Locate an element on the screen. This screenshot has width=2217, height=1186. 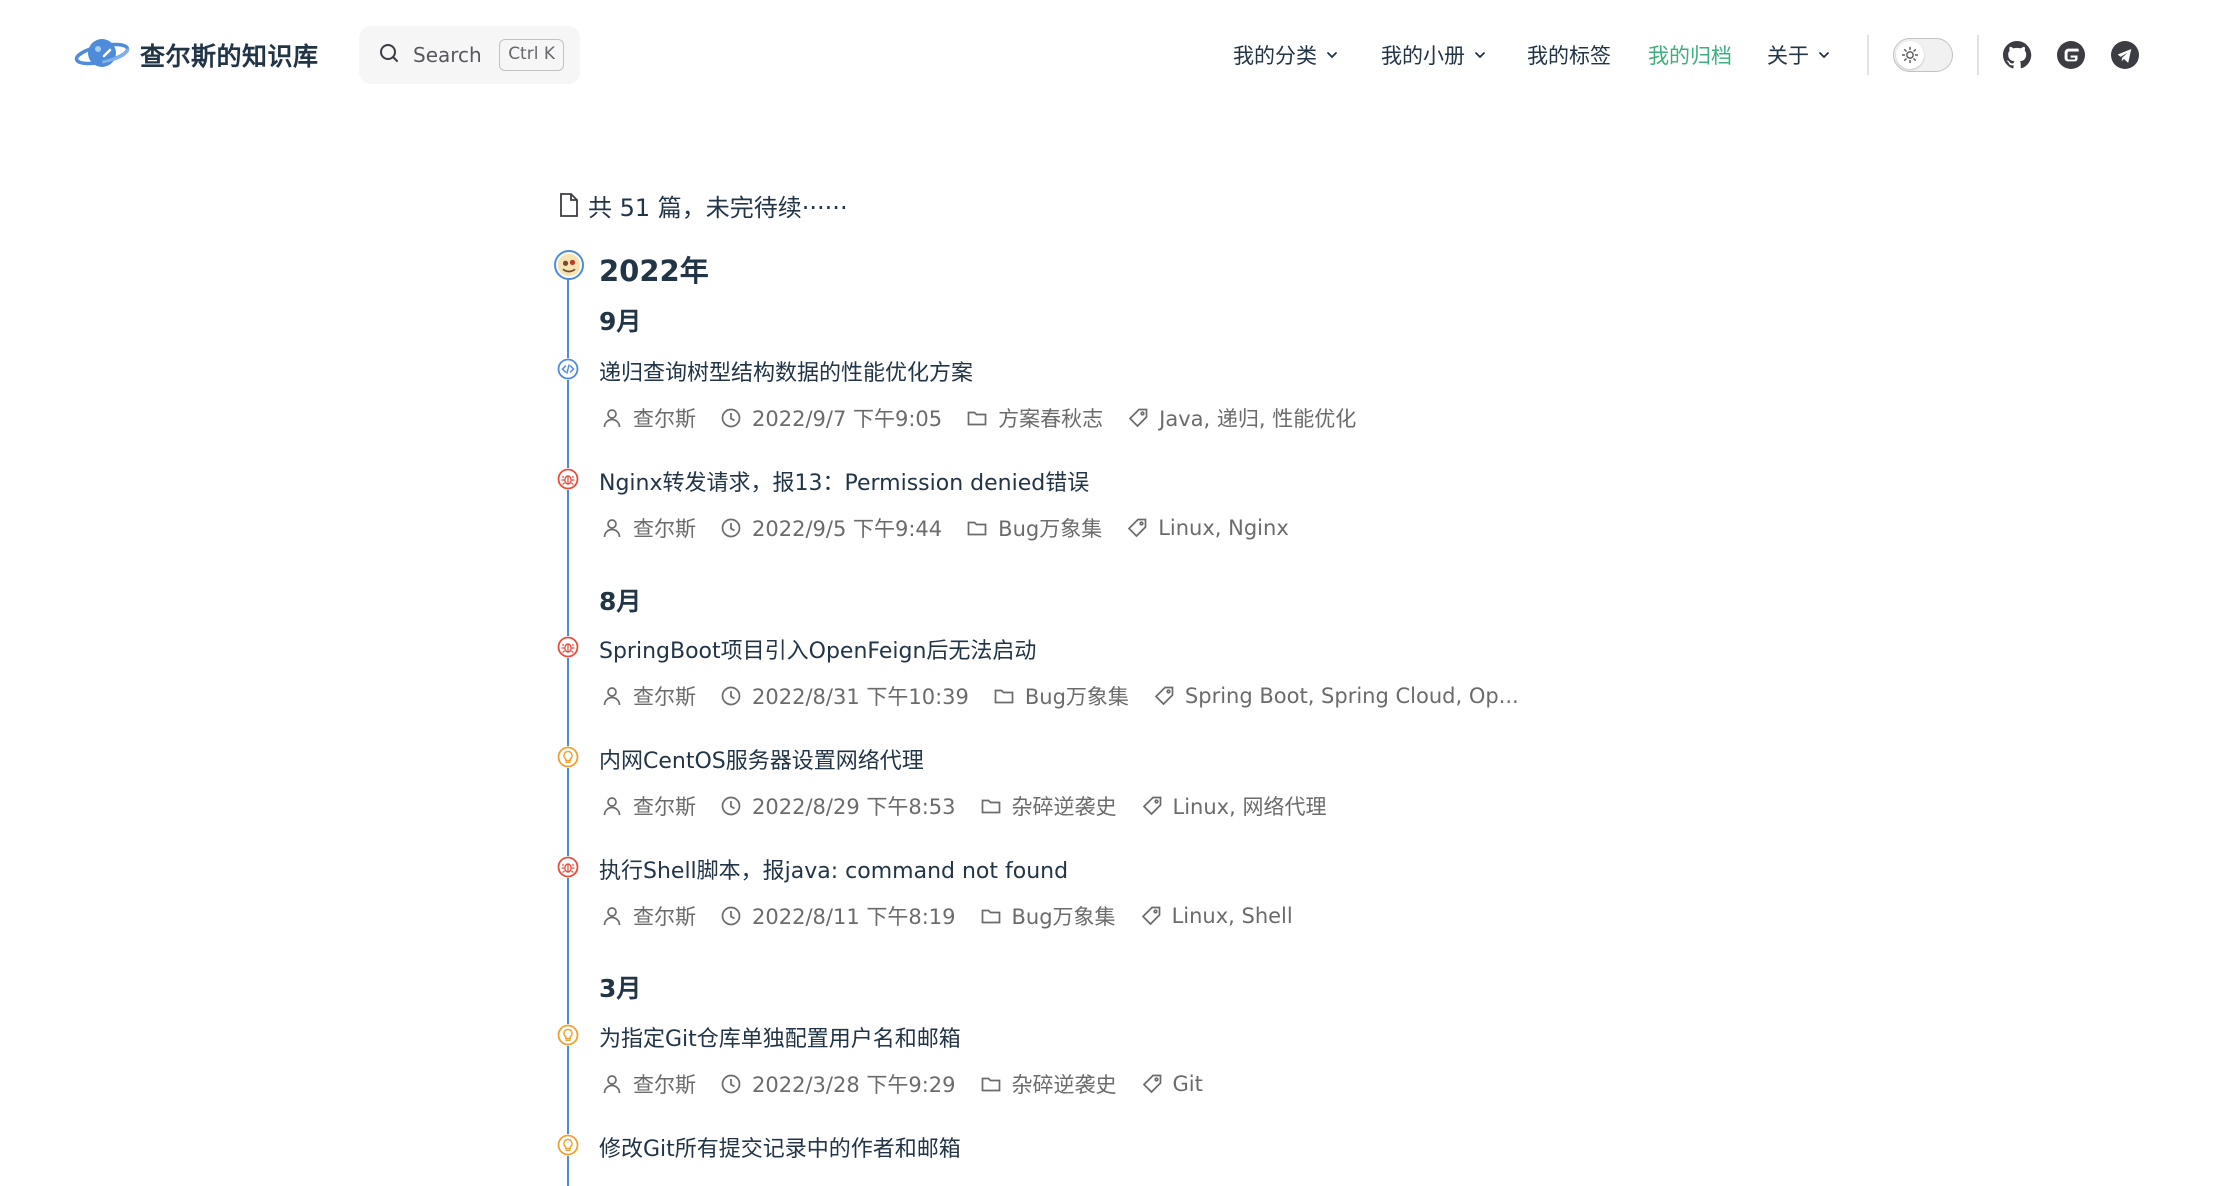
post-meta: 查尔斯 2022/3/28 下午9:29 杂碎逆袭史 Git is located at coordinates (914, 1084).